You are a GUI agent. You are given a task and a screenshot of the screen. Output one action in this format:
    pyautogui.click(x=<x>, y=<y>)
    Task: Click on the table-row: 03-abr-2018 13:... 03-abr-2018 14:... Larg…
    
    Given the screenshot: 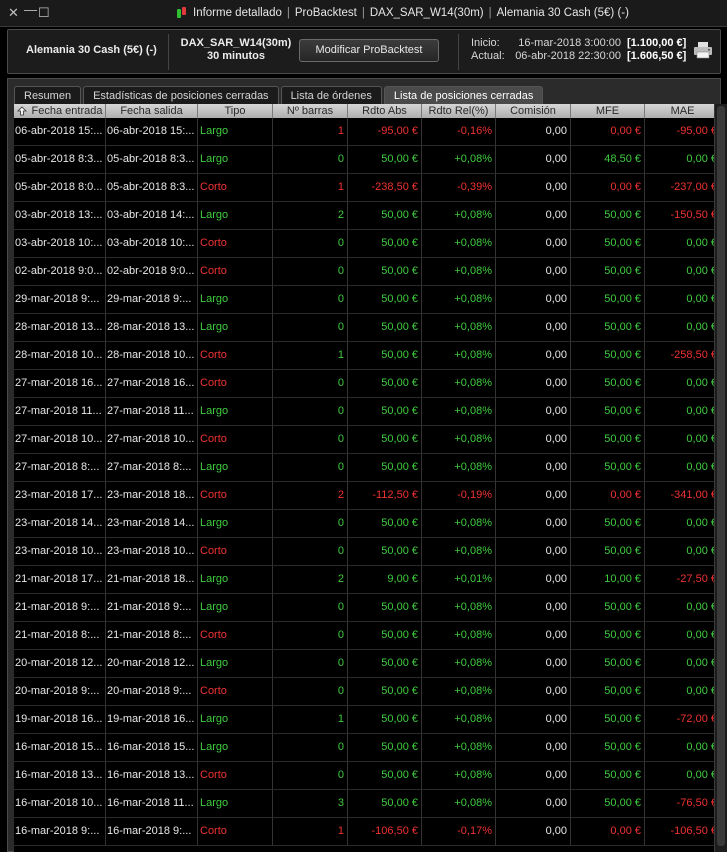 What is the action you would take?
    pyautogui.click(x=367, y=216)
    